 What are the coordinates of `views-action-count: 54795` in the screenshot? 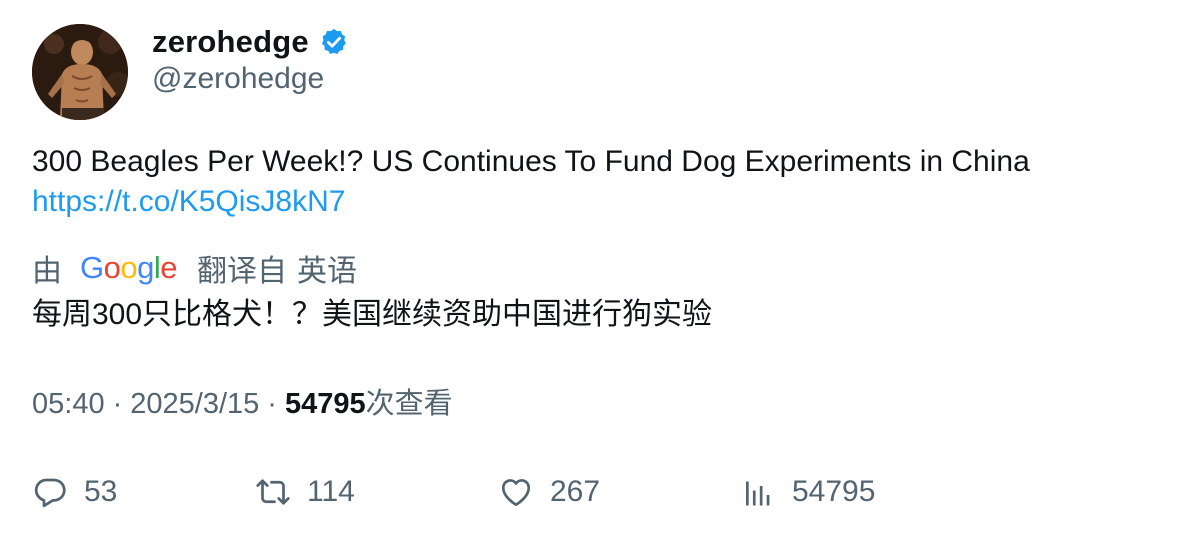 It's located at (834, 491).